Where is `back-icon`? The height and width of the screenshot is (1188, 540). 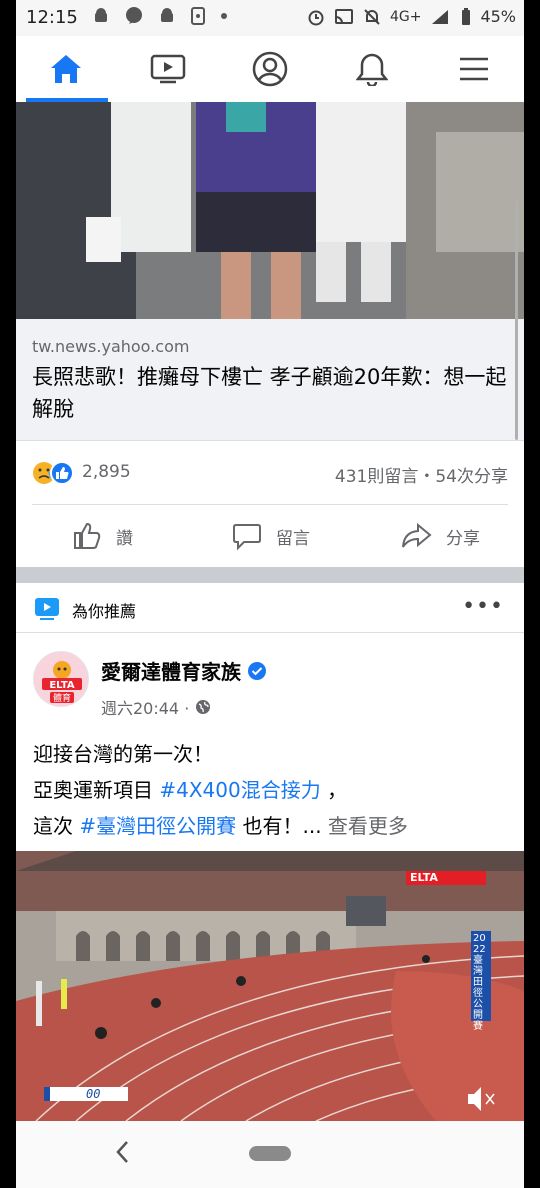
back-icon is located at coordinates (122, 1152).